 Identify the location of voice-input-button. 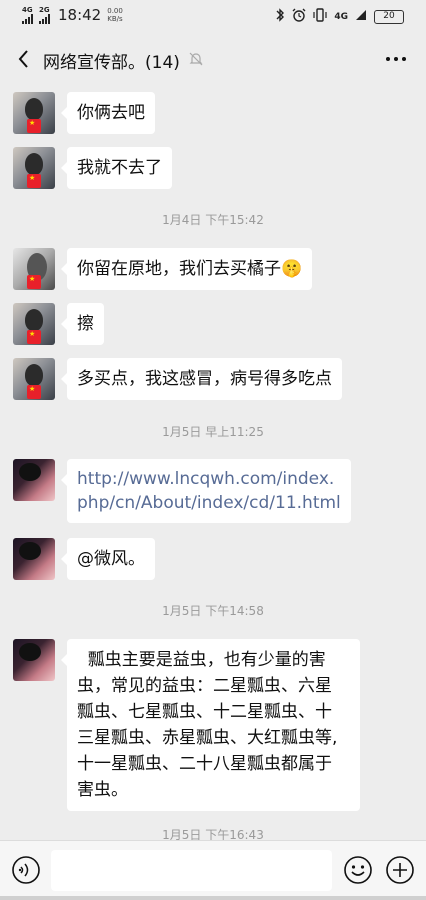
(26, 870).